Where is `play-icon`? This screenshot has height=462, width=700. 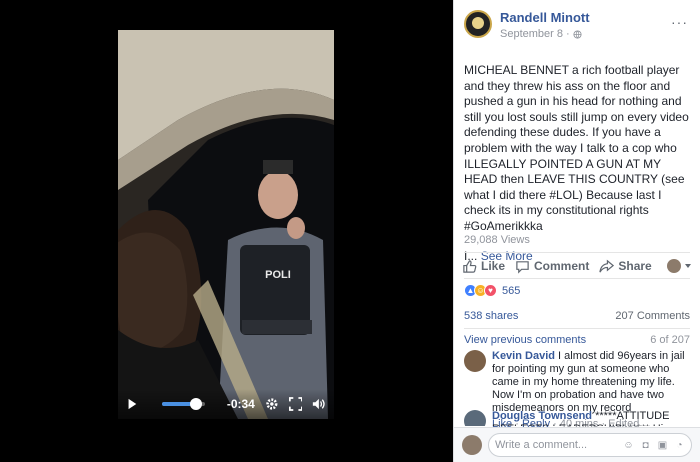 play-icon is located at coordinates (132, 404).